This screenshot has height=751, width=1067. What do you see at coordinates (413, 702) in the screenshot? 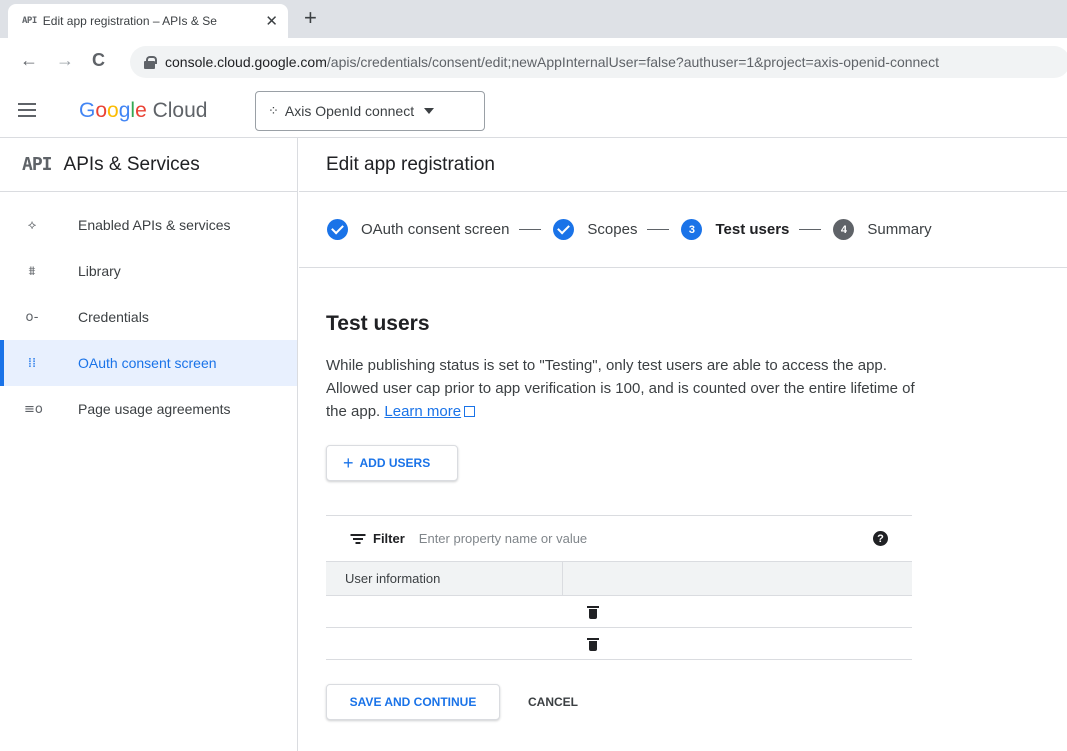
I see `save-and-continue-button: SAVE AND CONTINUE` at bounding box center [413, 702].